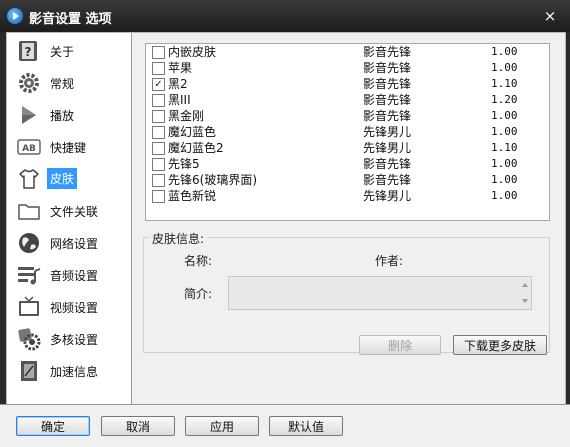  What do you see at coordinates (525, 285) in the screenshot?
I see `scroll-up-arrow-icon` at bounding box center [525, 285].